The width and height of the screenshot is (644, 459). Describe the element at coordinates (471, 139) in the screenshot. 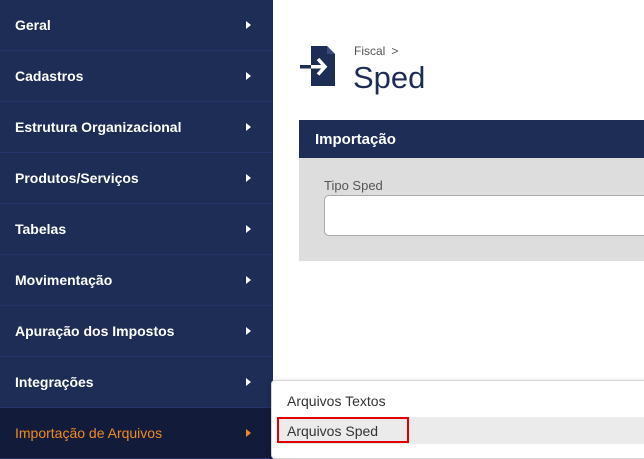

I see `panel-header: Importação` at that location.